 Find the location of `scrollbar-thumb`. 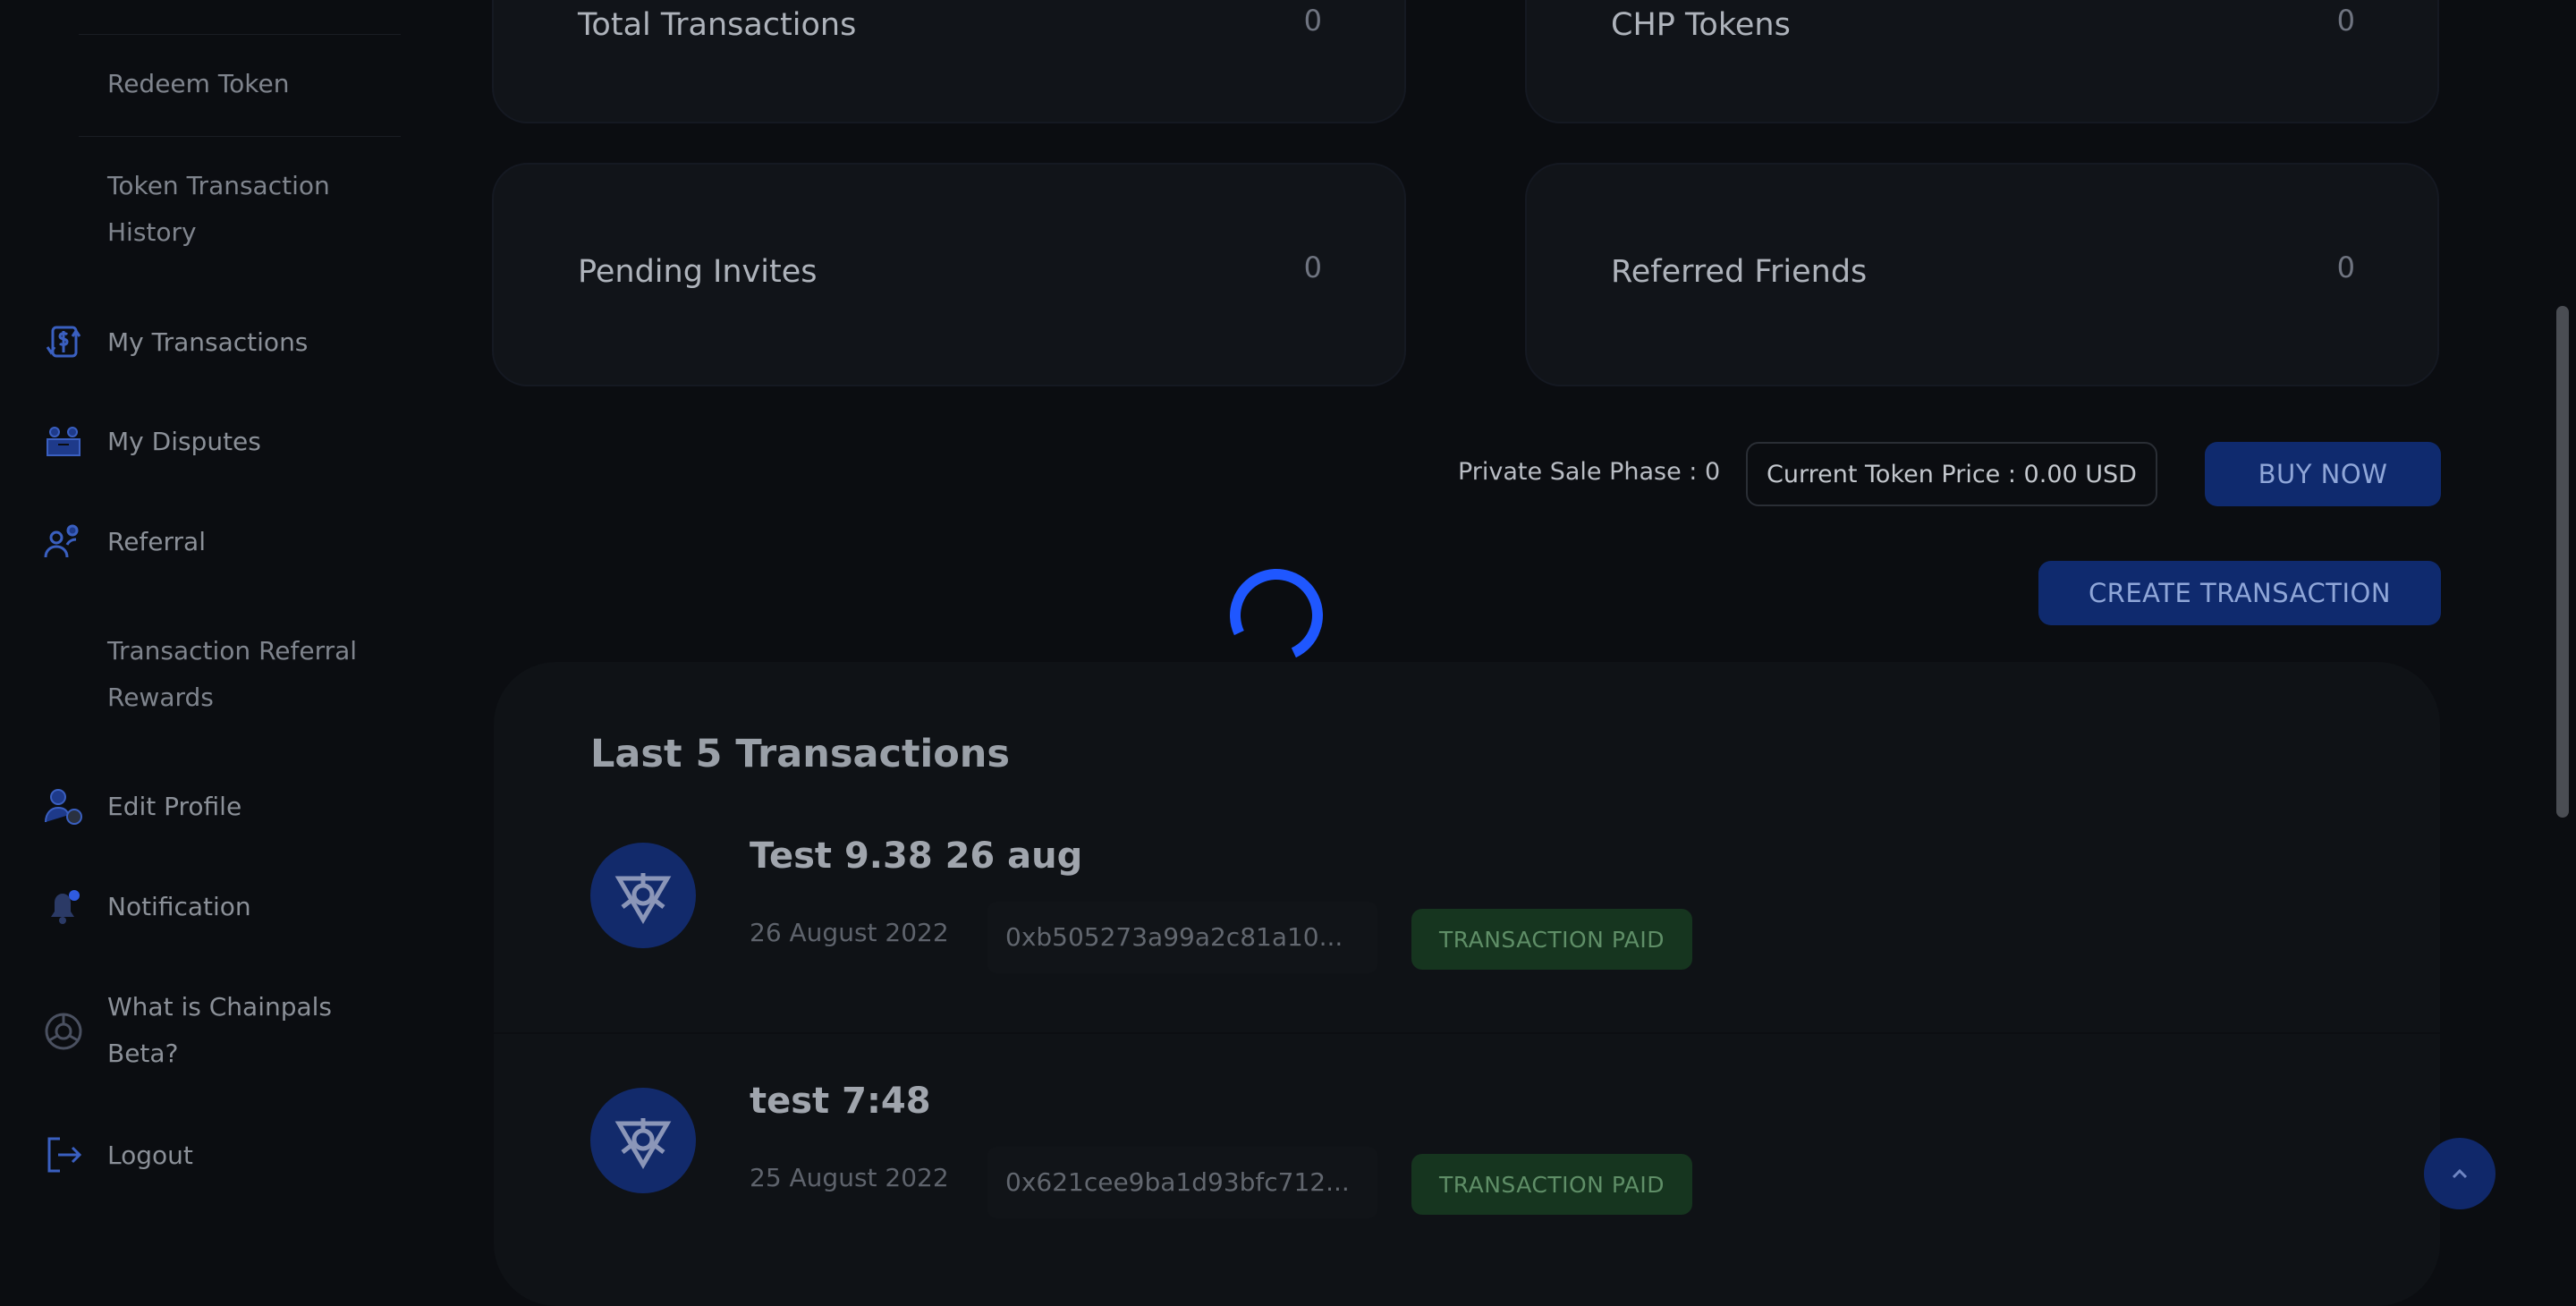

scrollbar-thumb is located at coordinates (2562, 562).